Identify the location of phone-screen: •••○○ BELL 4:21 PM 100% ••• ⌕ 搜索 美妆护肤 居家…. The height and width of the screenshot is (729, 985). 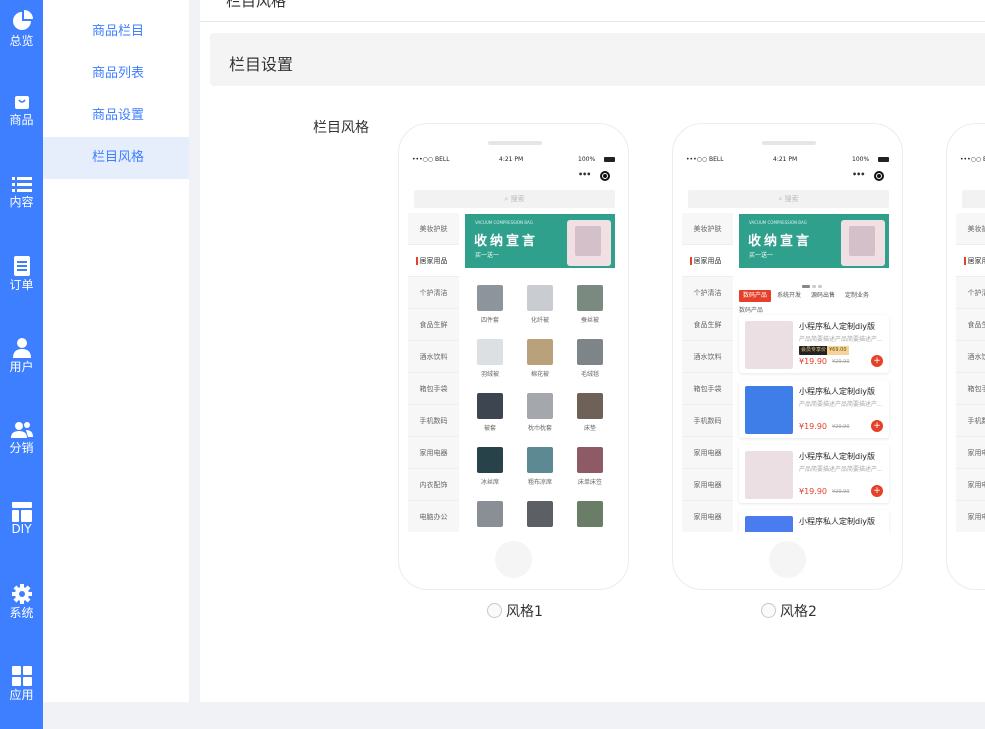
(513, 342).